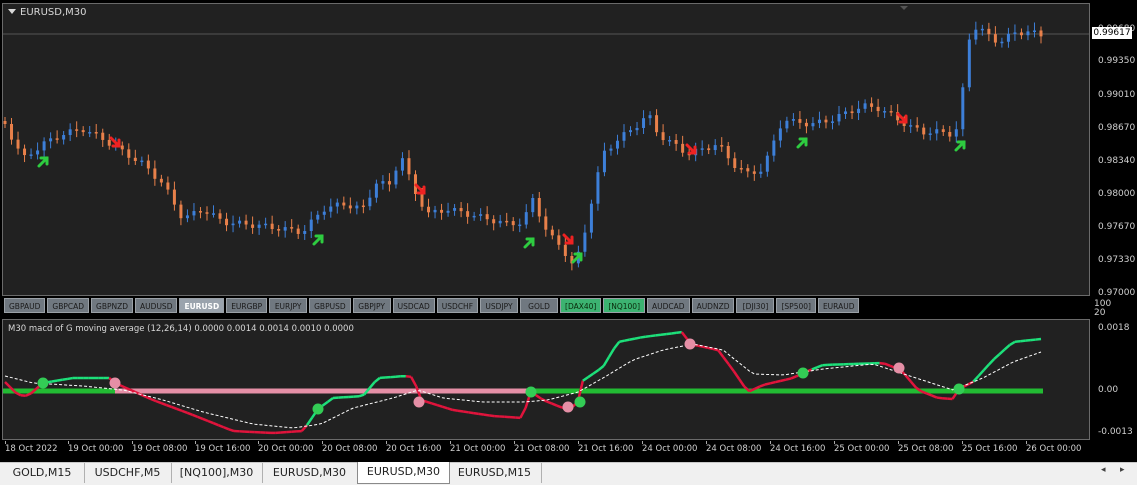 The width and height of the screenshot is (1137, 485). I want to click on symbol-button-gbpaud: GBPAUD, so click(24, 305).